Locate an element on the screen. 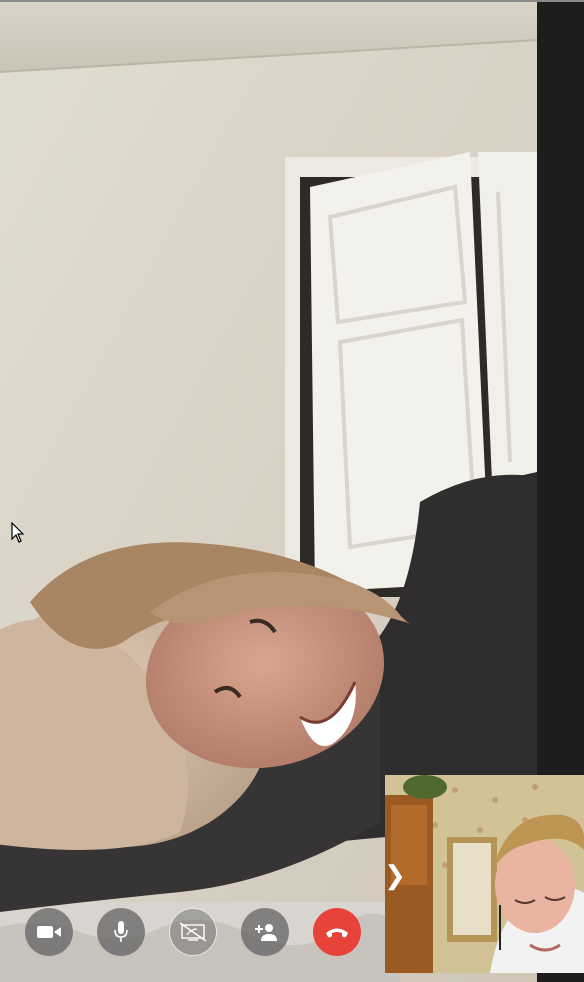  hang-up-icon is located at coordinates (337, 933).